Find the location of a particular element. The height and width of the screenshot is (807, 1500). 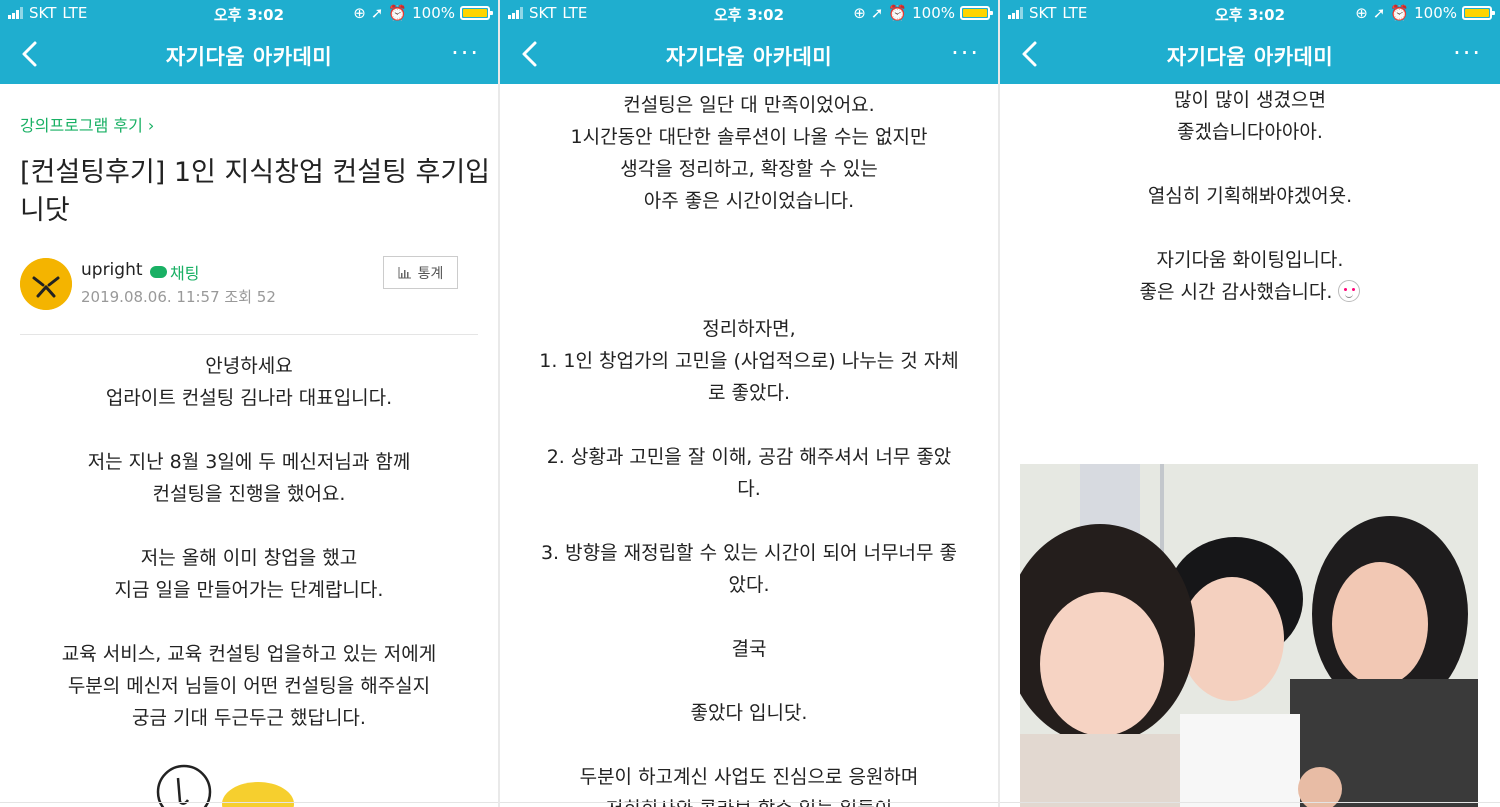

body-line: 업라이트 컨설팅 김나라 대표입니다. is located at coordinates (249, 398).